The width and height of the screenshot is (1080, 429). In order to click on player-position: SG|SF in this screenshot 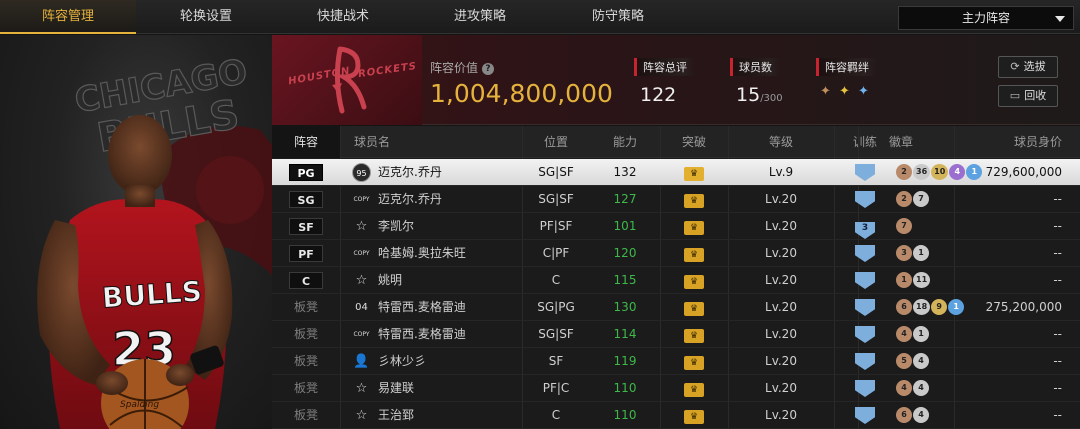, I will do `click(556, 334)`.